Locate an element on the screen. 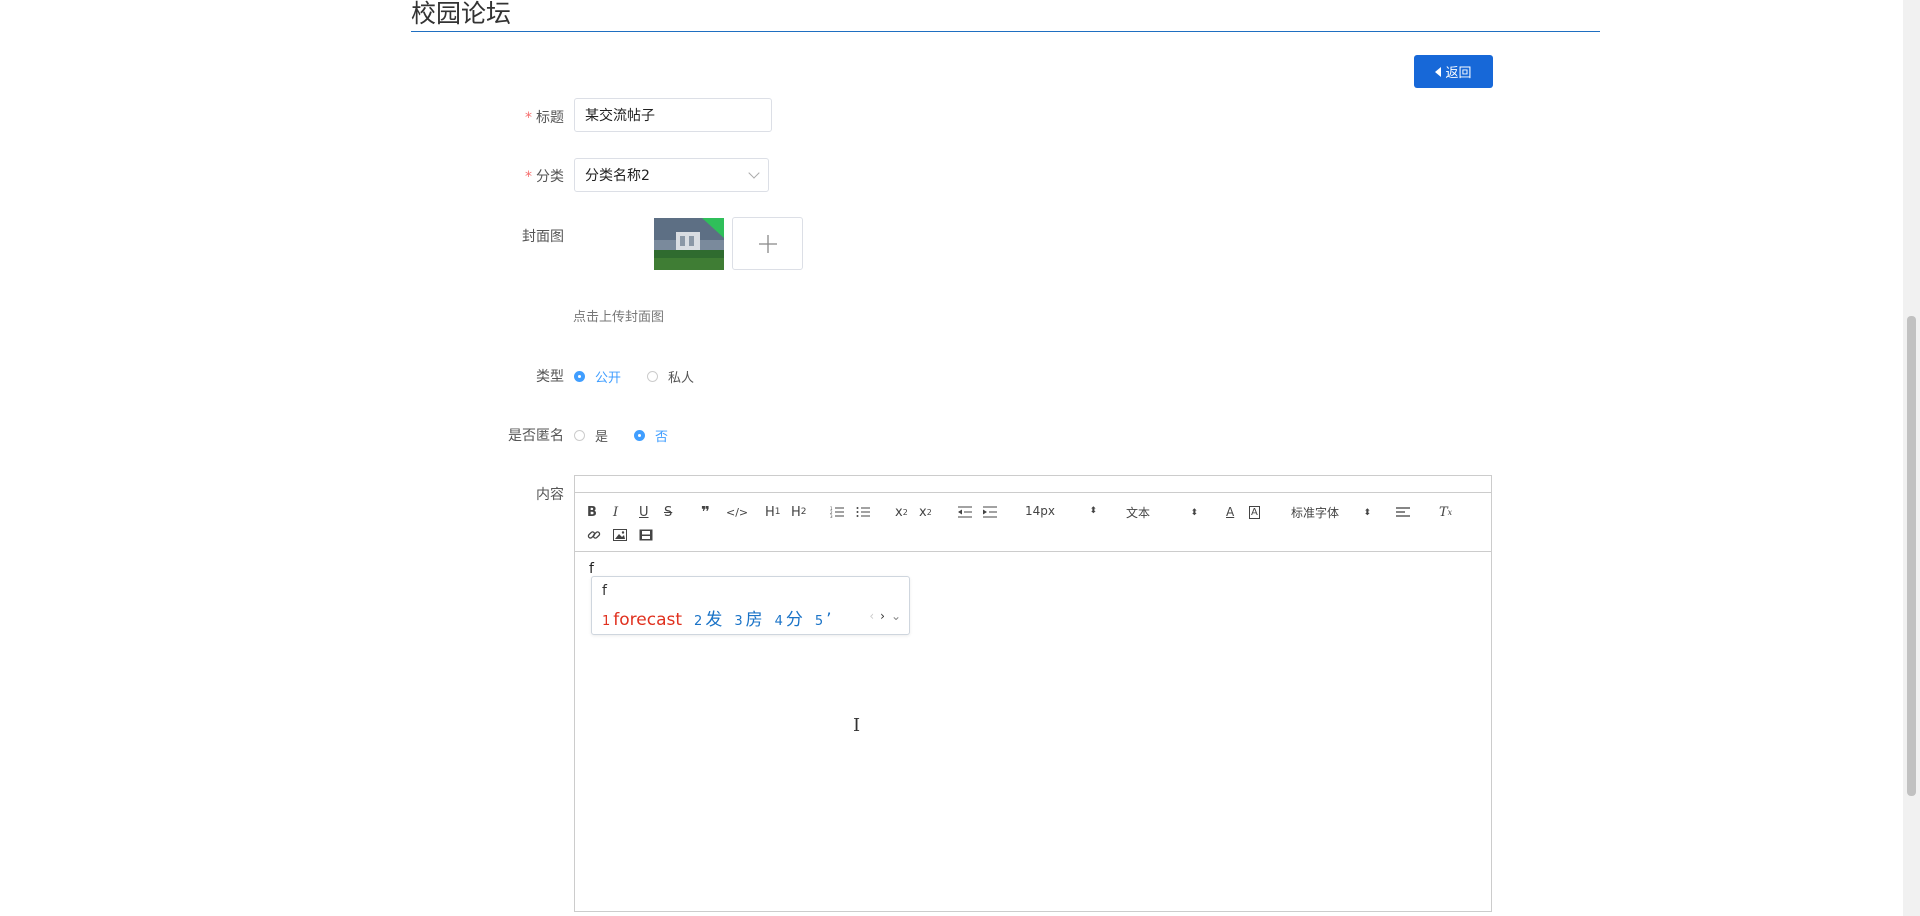 Image resolution: width=1920 pixels, height=916 pixels. editor-header is located at coordinates (1033, 484).